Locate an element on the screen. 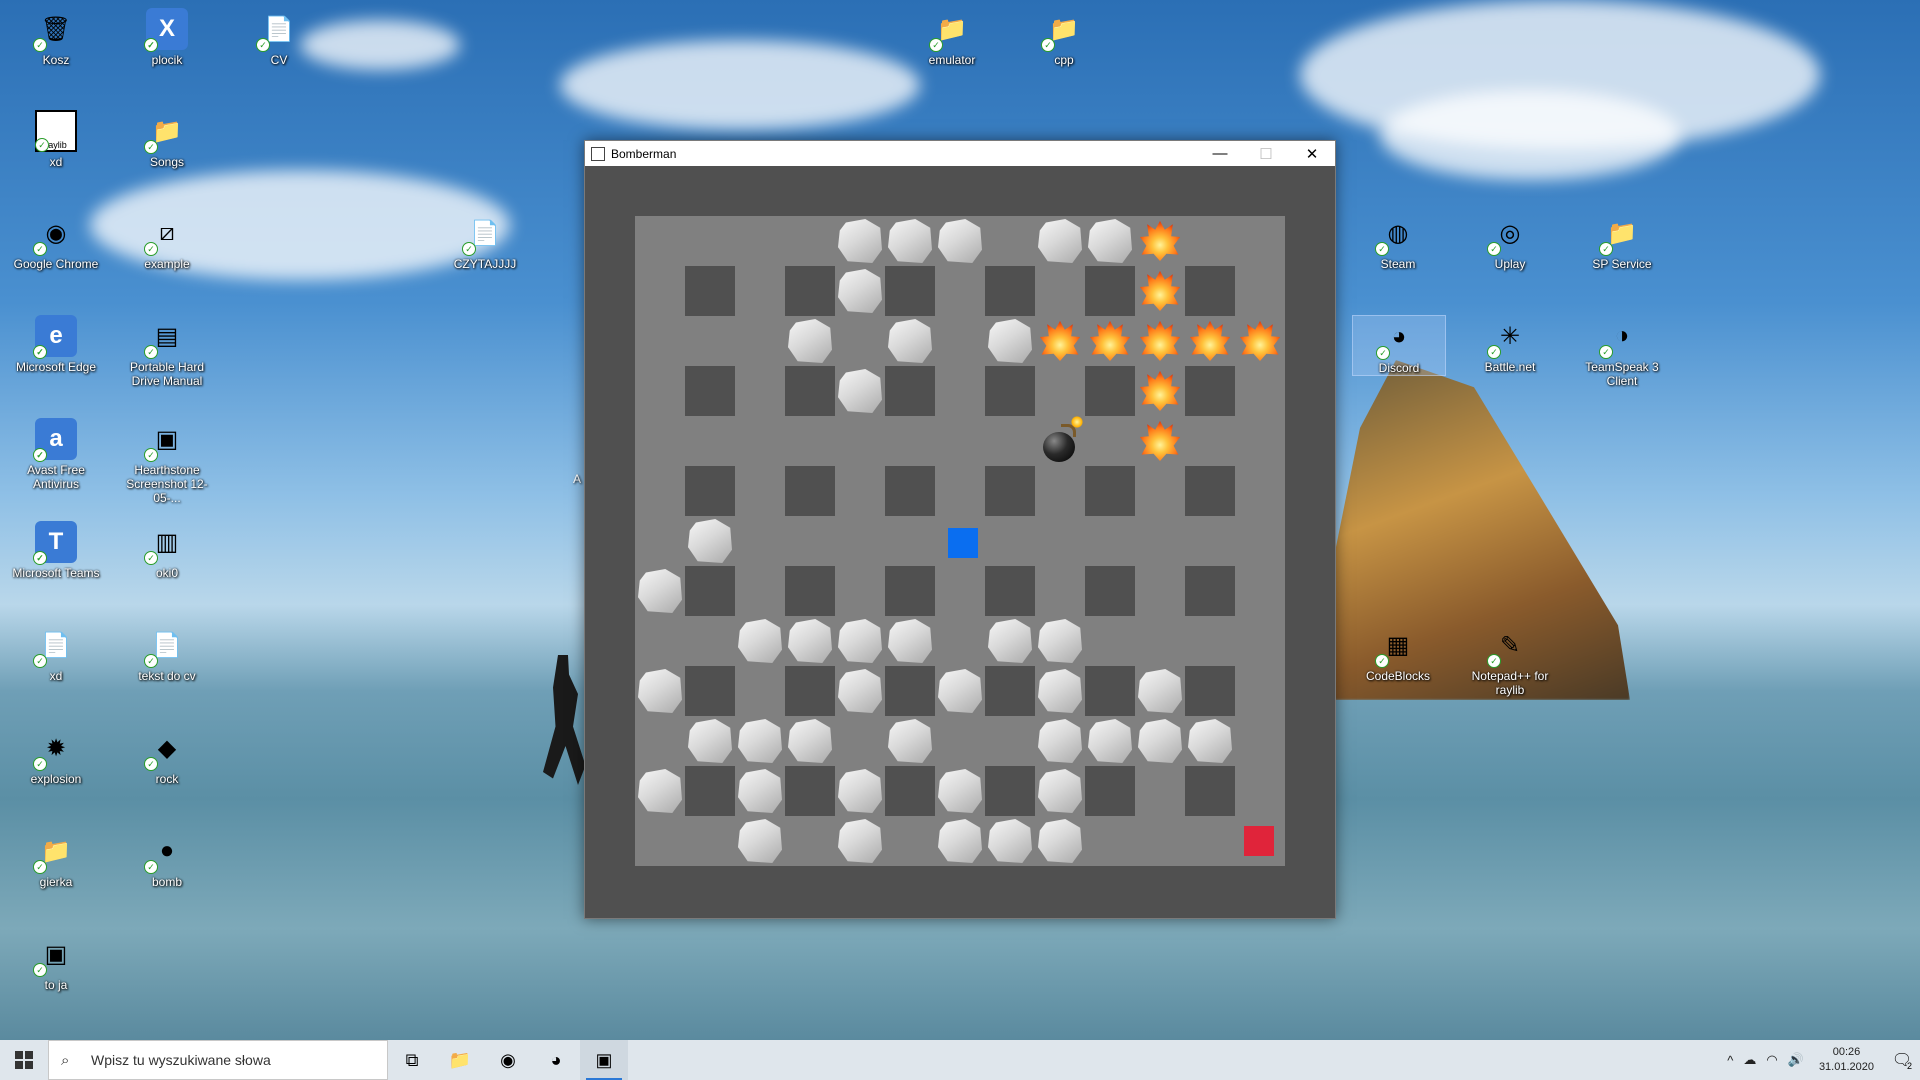 The height and width of the screenshot is (1080, 1920). wifi-icon: ◠ is located at coordinates (1771, 1060).